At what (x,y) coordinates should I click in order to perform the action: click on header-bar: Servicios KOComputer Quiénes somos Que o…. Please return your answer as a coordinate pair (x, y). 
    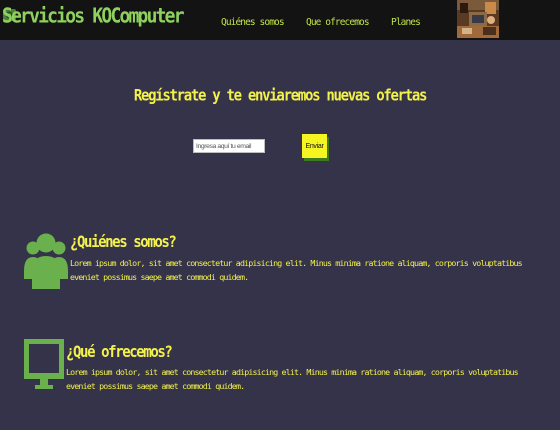
    Looking at the image, I should click on (280, 20).